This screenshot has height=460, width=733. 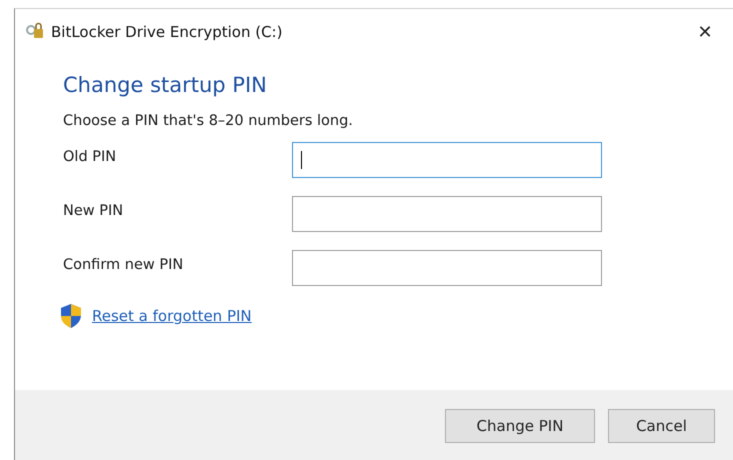 What do you see at coordinates (123, 265) in the screenshot?
I see `field-label: Confirm new PIN` at bounding box center [123, 265].